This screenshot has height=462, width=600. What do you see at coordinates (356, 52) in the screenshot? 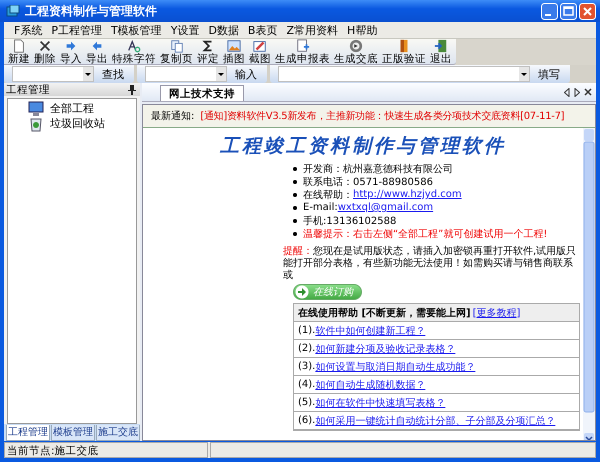
I see `toolbar-button: 生成交底` at bounding box center [356, 52].